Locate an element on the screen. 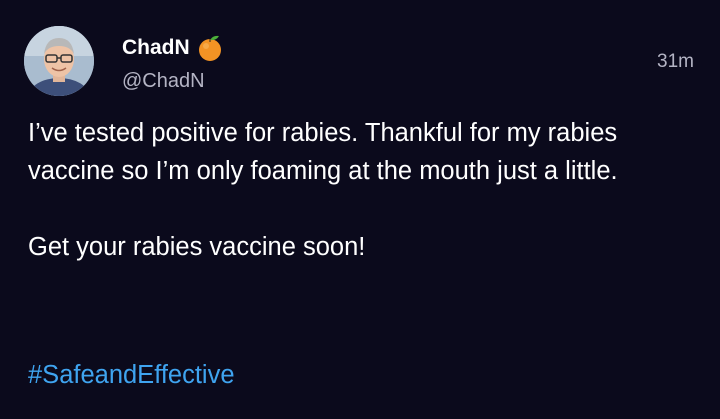  display-name-text: ChadN is located at coordinates (156, 47).